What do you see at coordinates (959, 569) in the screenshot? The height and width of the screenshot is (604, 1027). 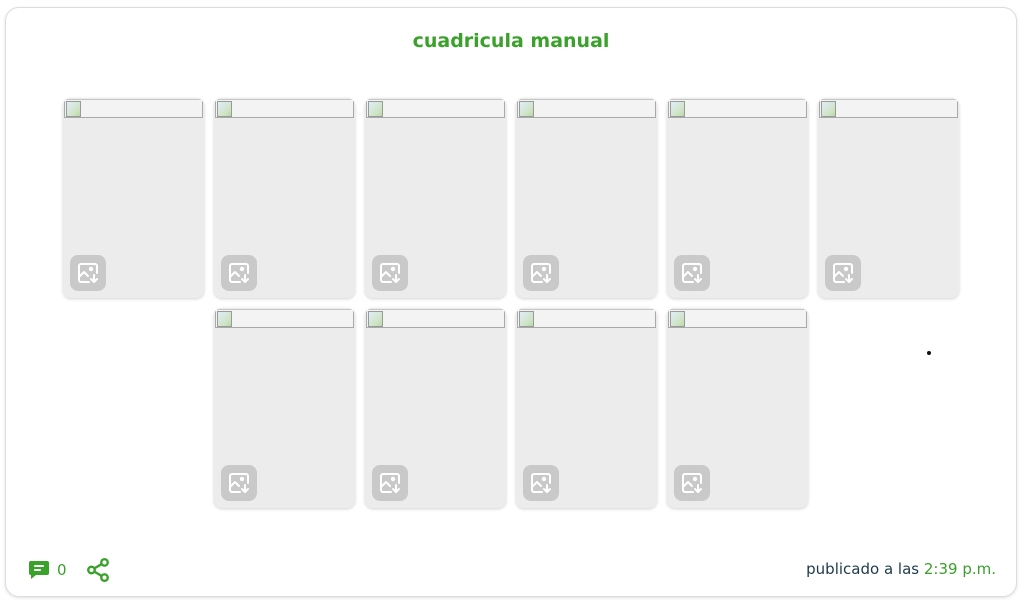 I see `published-time: 2:39 p.m.` at bounding box center [959, 569].